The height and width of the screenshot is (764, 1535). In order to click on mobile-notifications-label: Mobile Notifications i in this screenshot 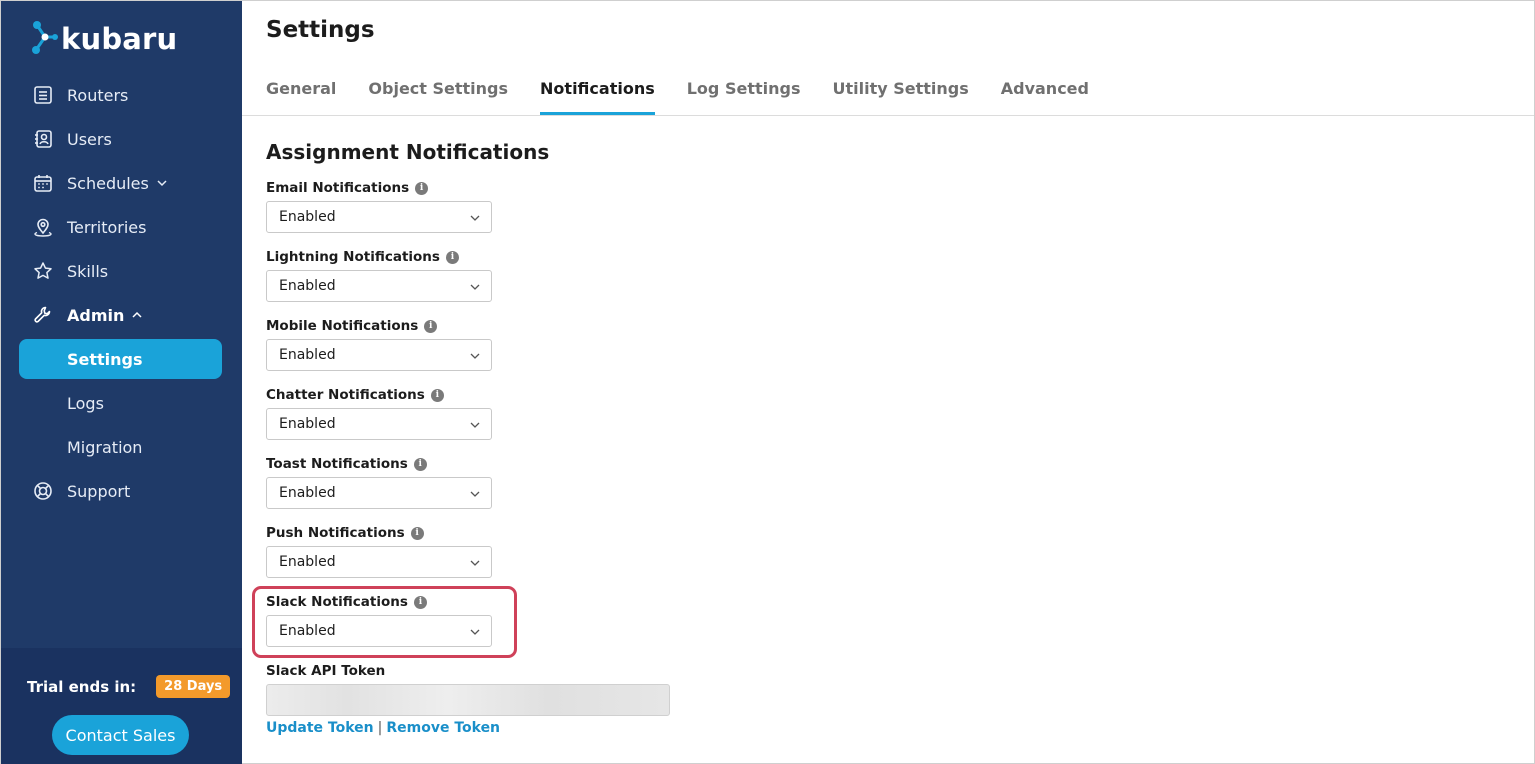, I will do `click(352, 326)`.